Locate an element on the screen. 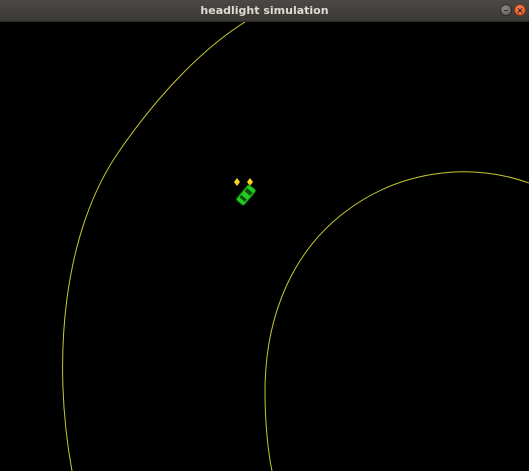  title-bar: headlight simulation is located at coordinates (264, 11).